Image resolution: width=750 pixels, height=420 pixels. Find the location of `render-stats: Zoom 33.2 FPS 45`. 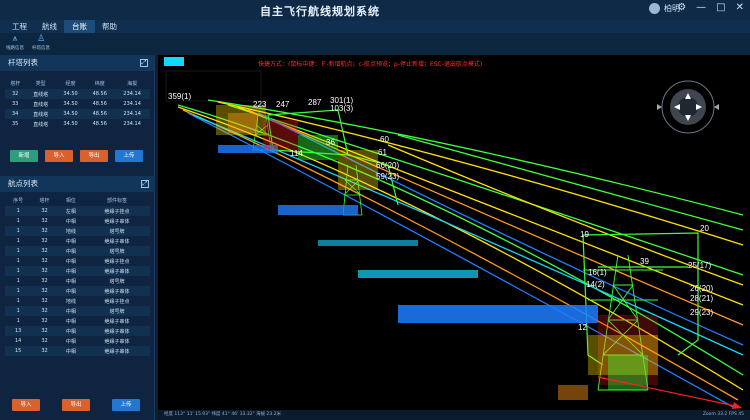

render-stats: Zoom 33.2 FPS 45 is located at coordinates (723, 414).